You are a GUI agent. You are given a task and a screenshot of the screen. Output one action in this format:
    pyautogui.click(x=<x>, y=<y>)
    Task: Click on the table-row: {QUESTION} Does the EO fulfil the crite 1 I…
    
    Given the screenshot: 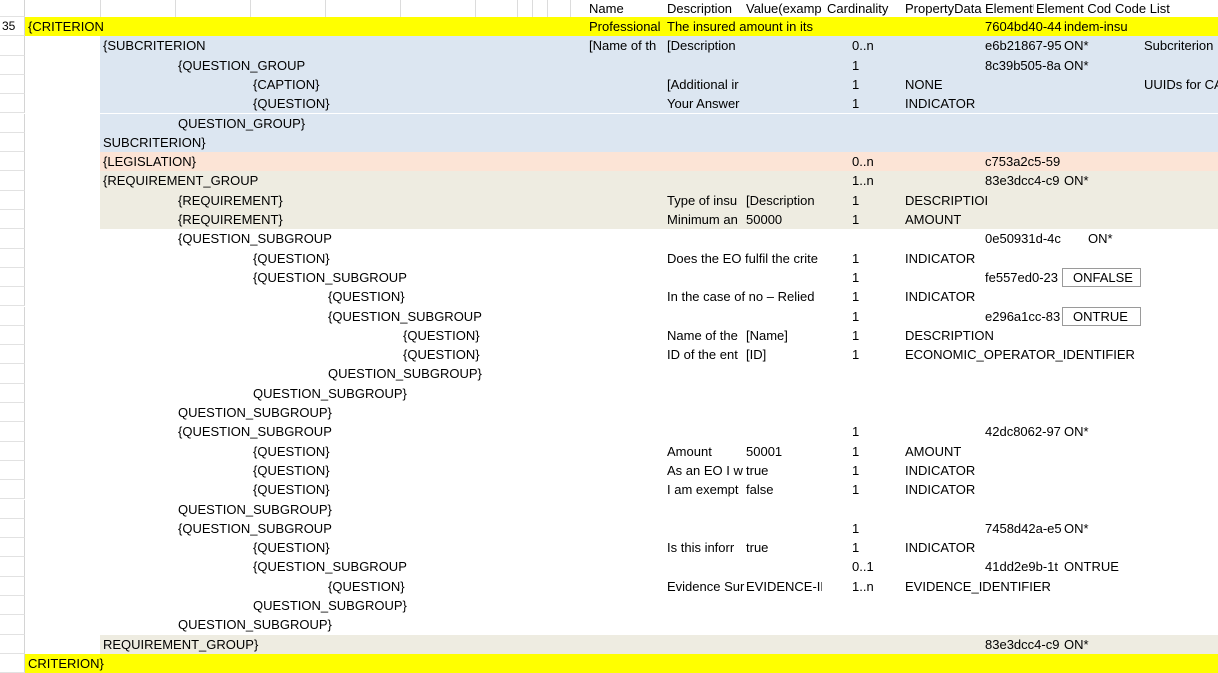 What is the action you would take?
    pyautogui.click(x=609, y=258)
    